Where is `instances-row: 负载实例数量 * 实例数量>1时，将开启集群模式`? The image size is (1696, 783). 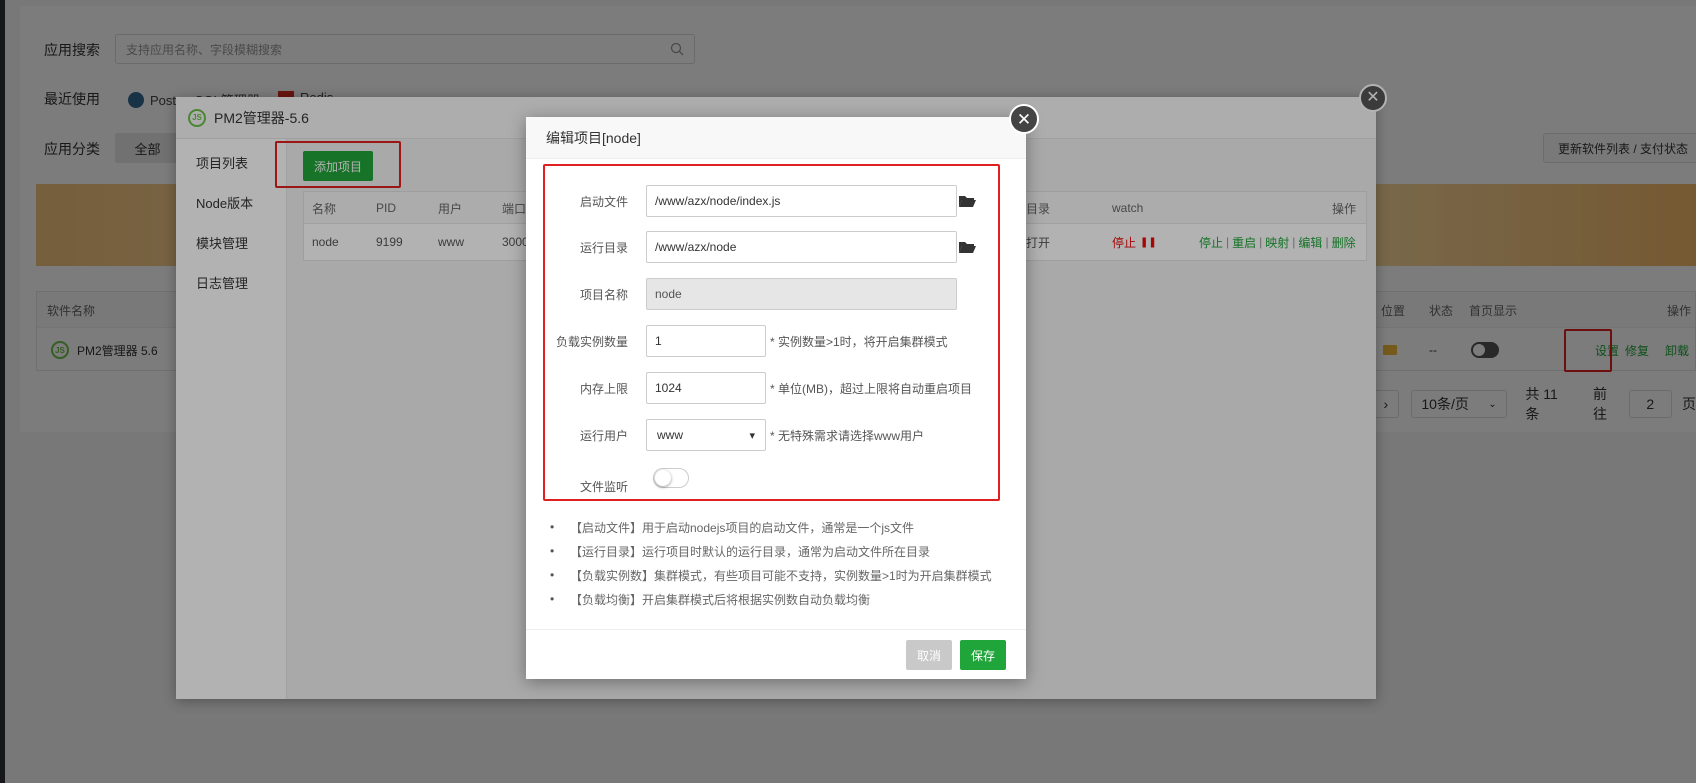
instances-row: 负载实例数量 * 实例数量>1时，将开启集群模式 is located at coordinates (776, 341).